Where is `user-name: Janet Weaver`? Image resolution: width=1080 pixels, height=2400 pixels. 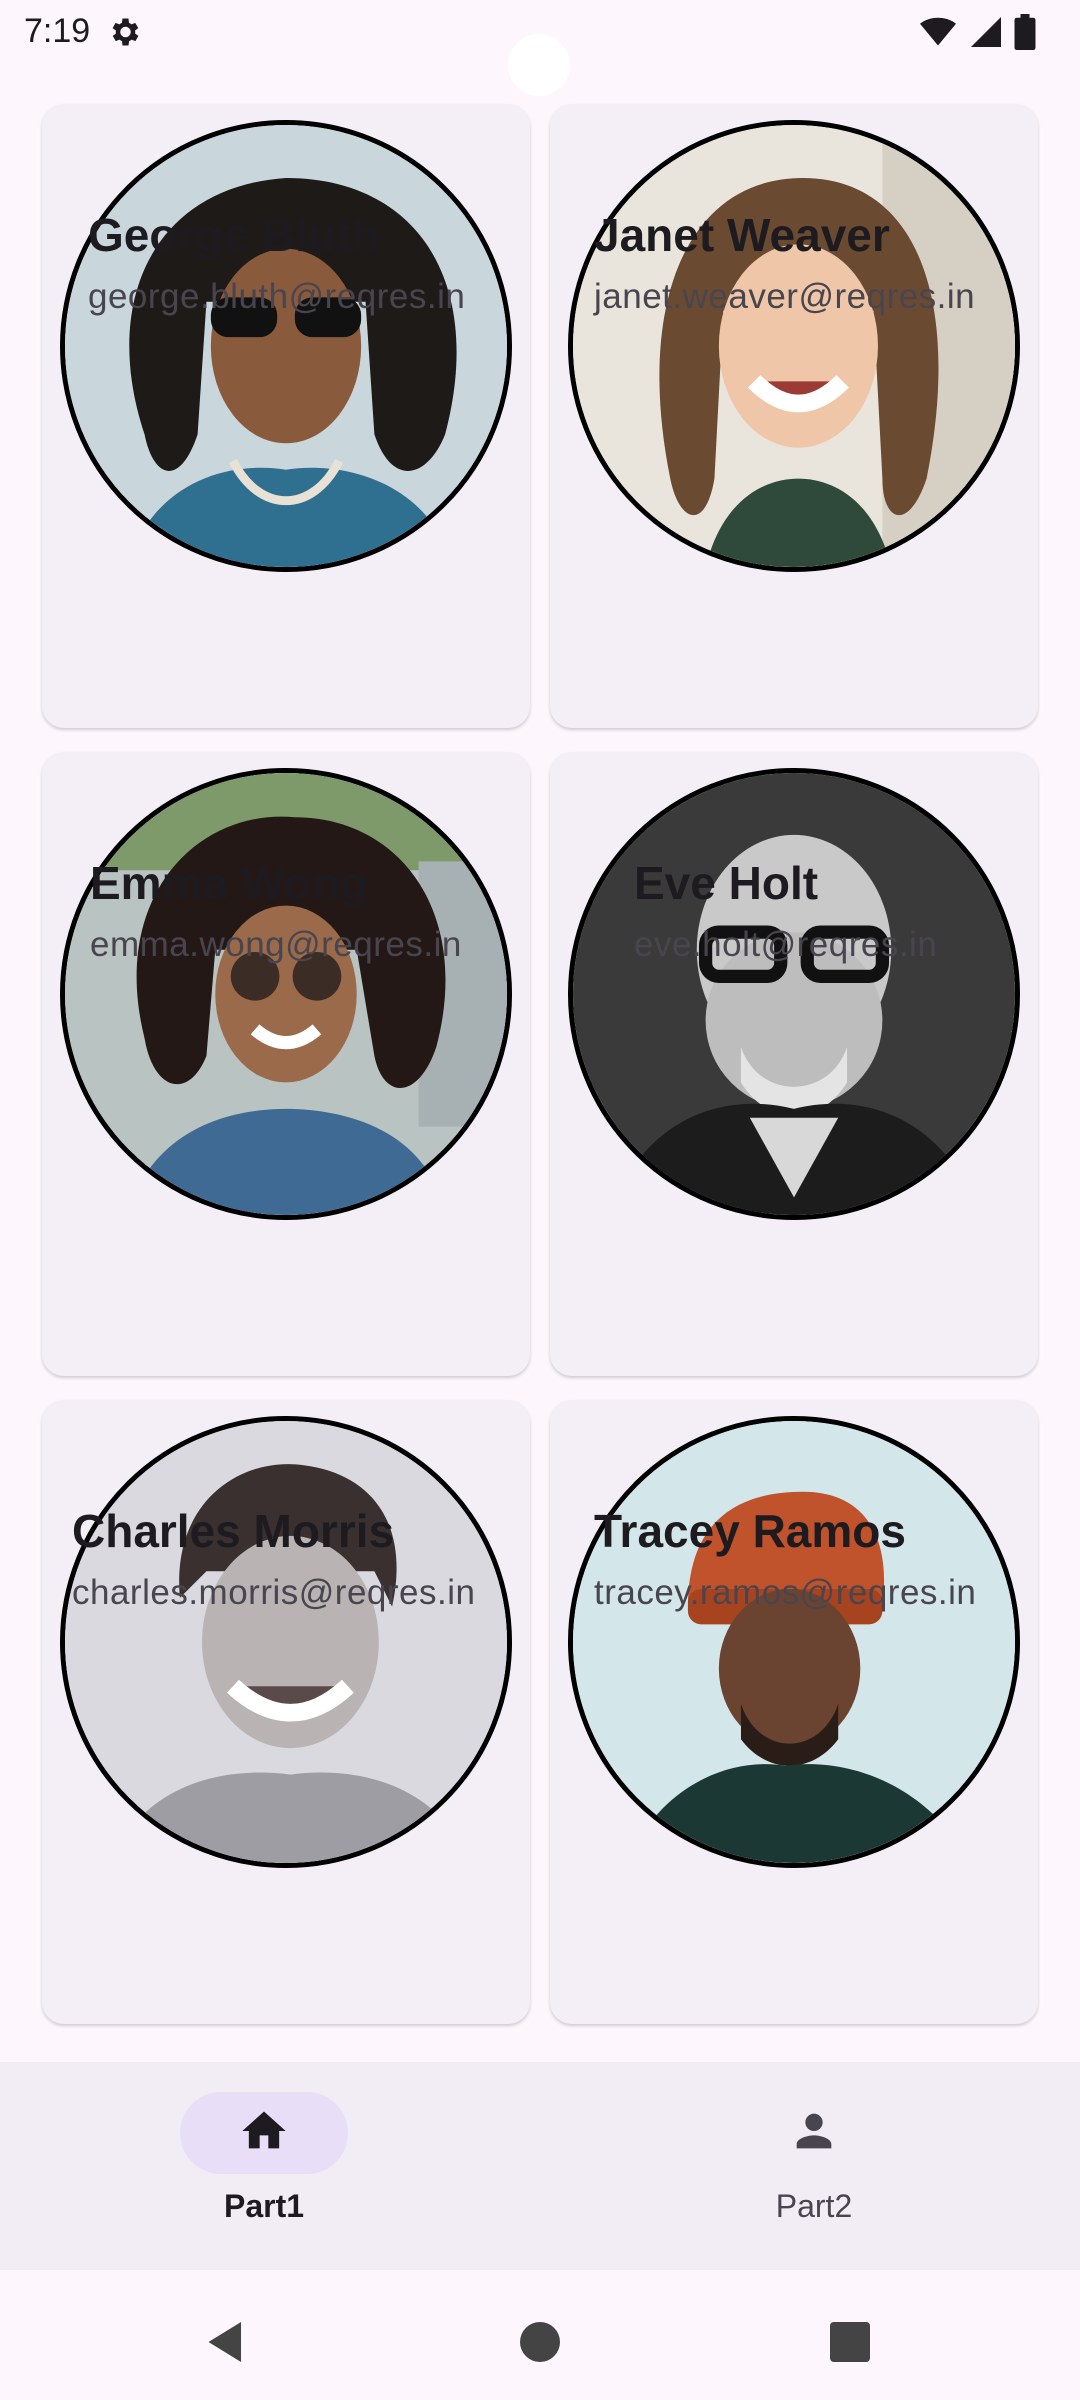
user-name: Janet Weaver is located at coordinates (742, 235).